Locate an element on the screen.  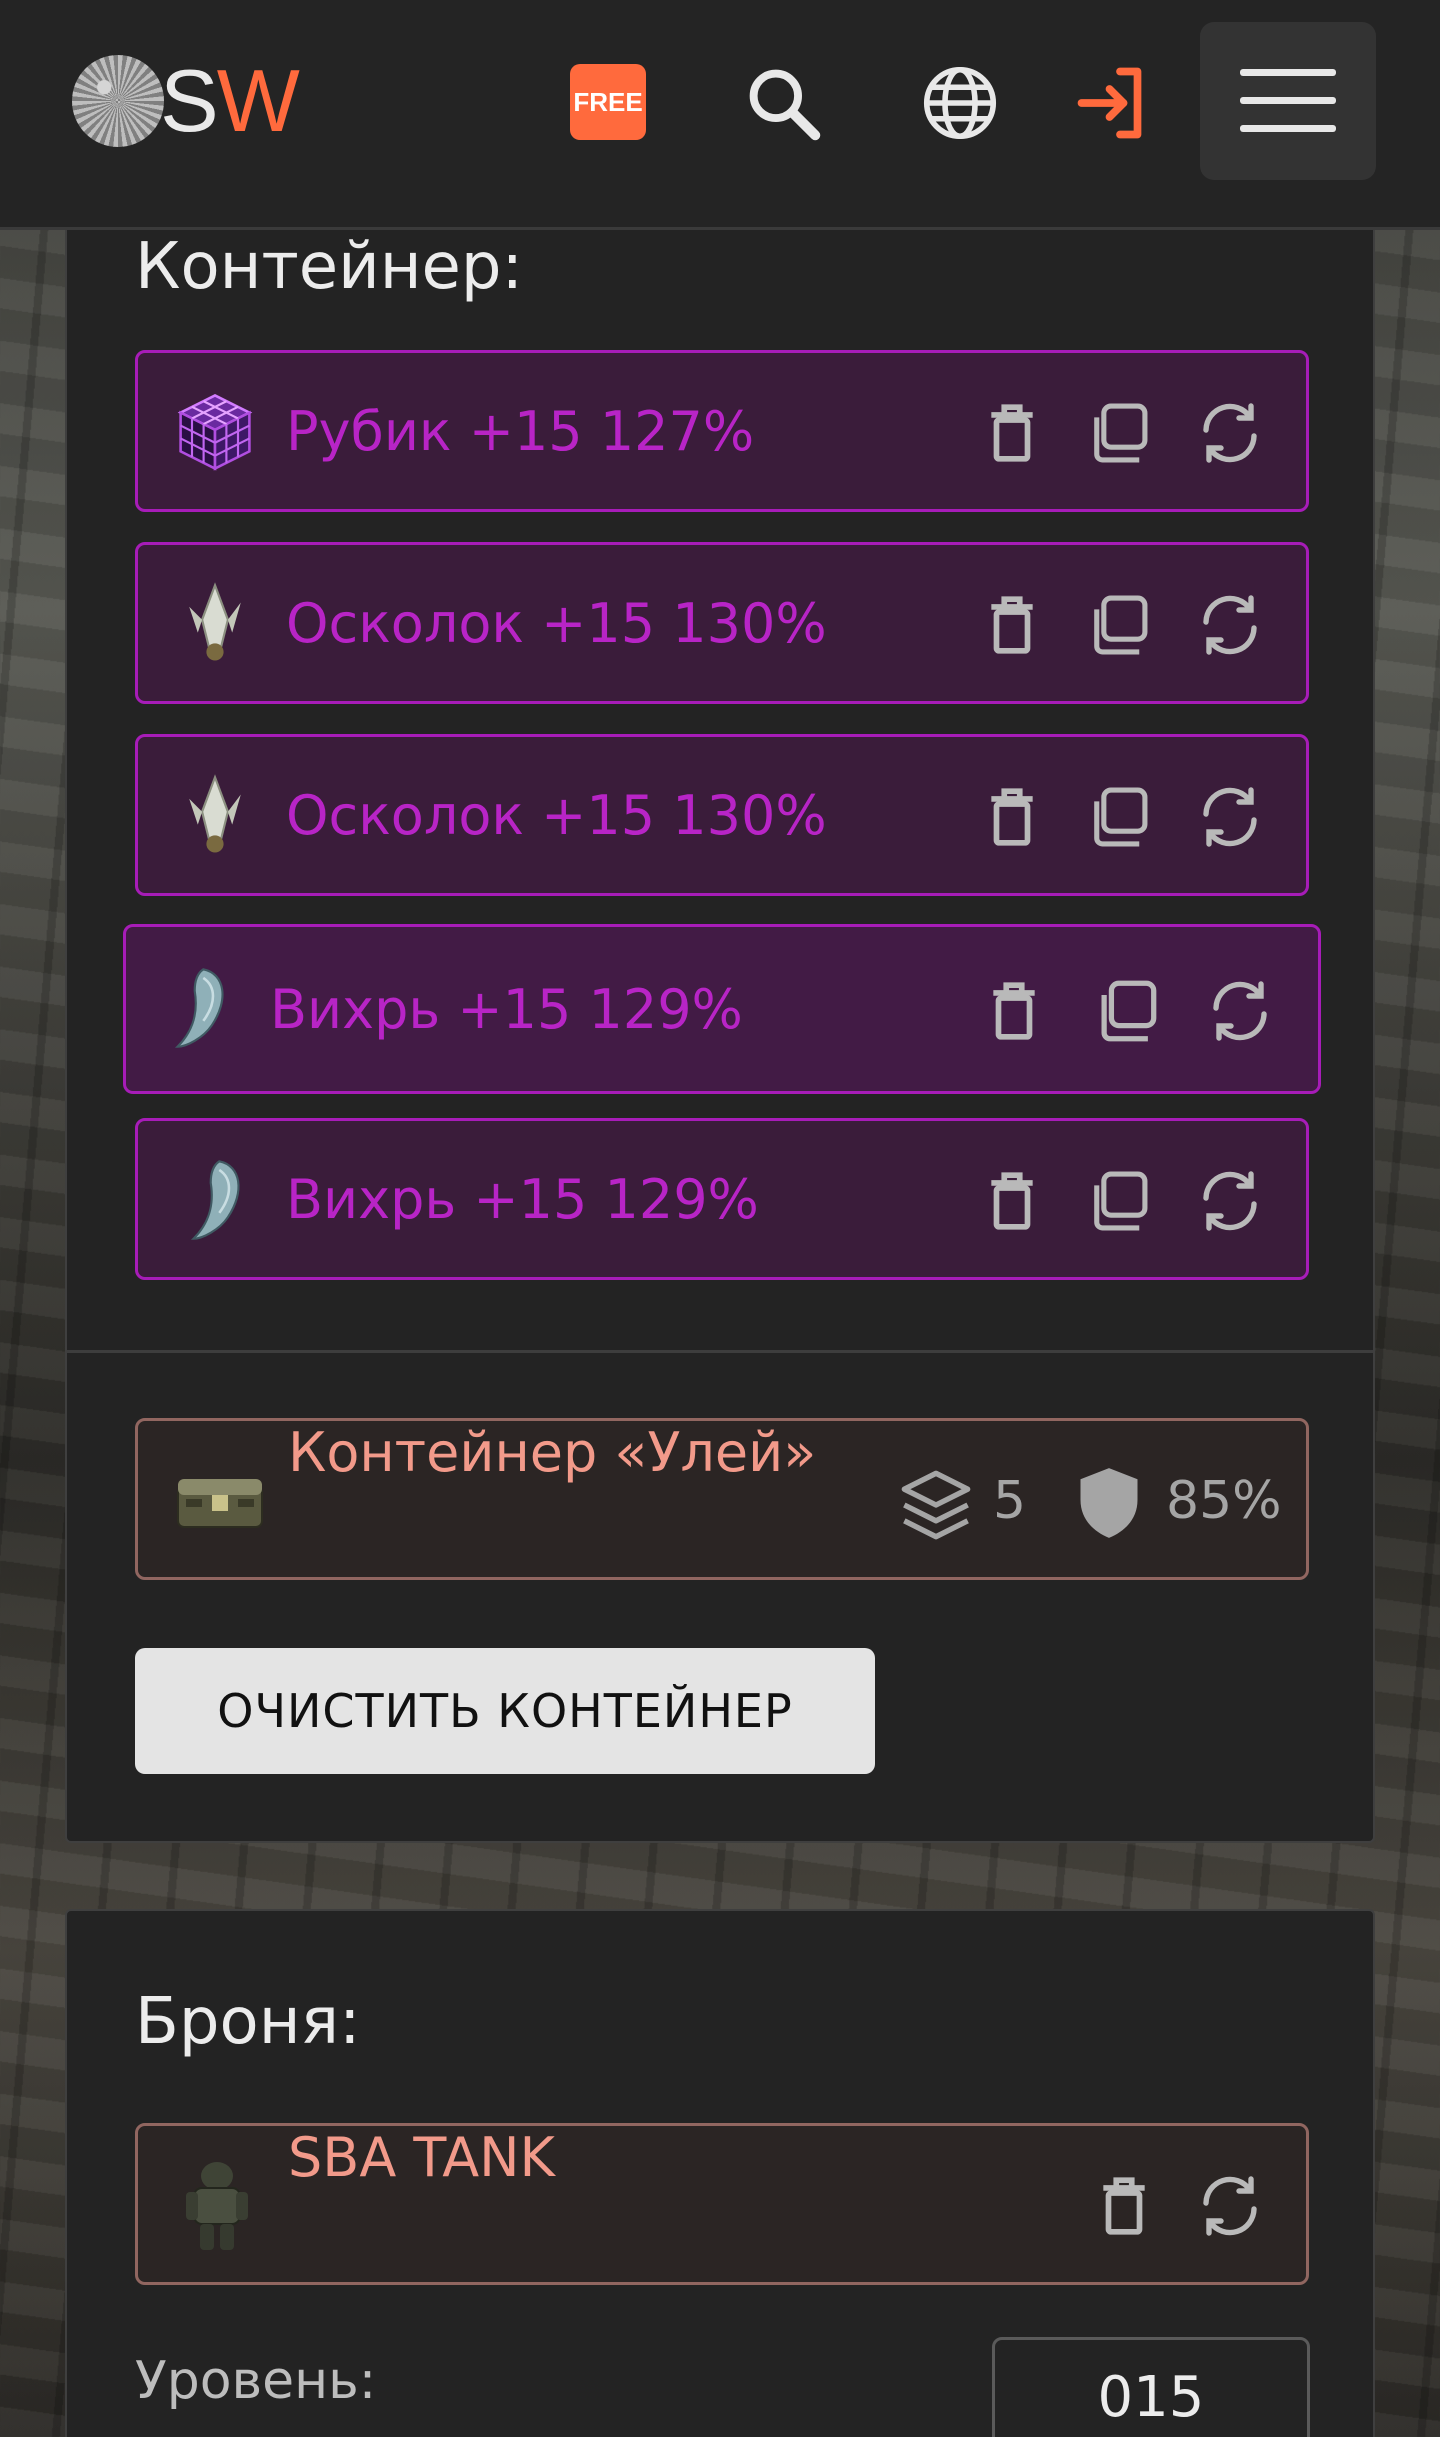
protection-value: 85% is located at coordinates (1224, 1501).